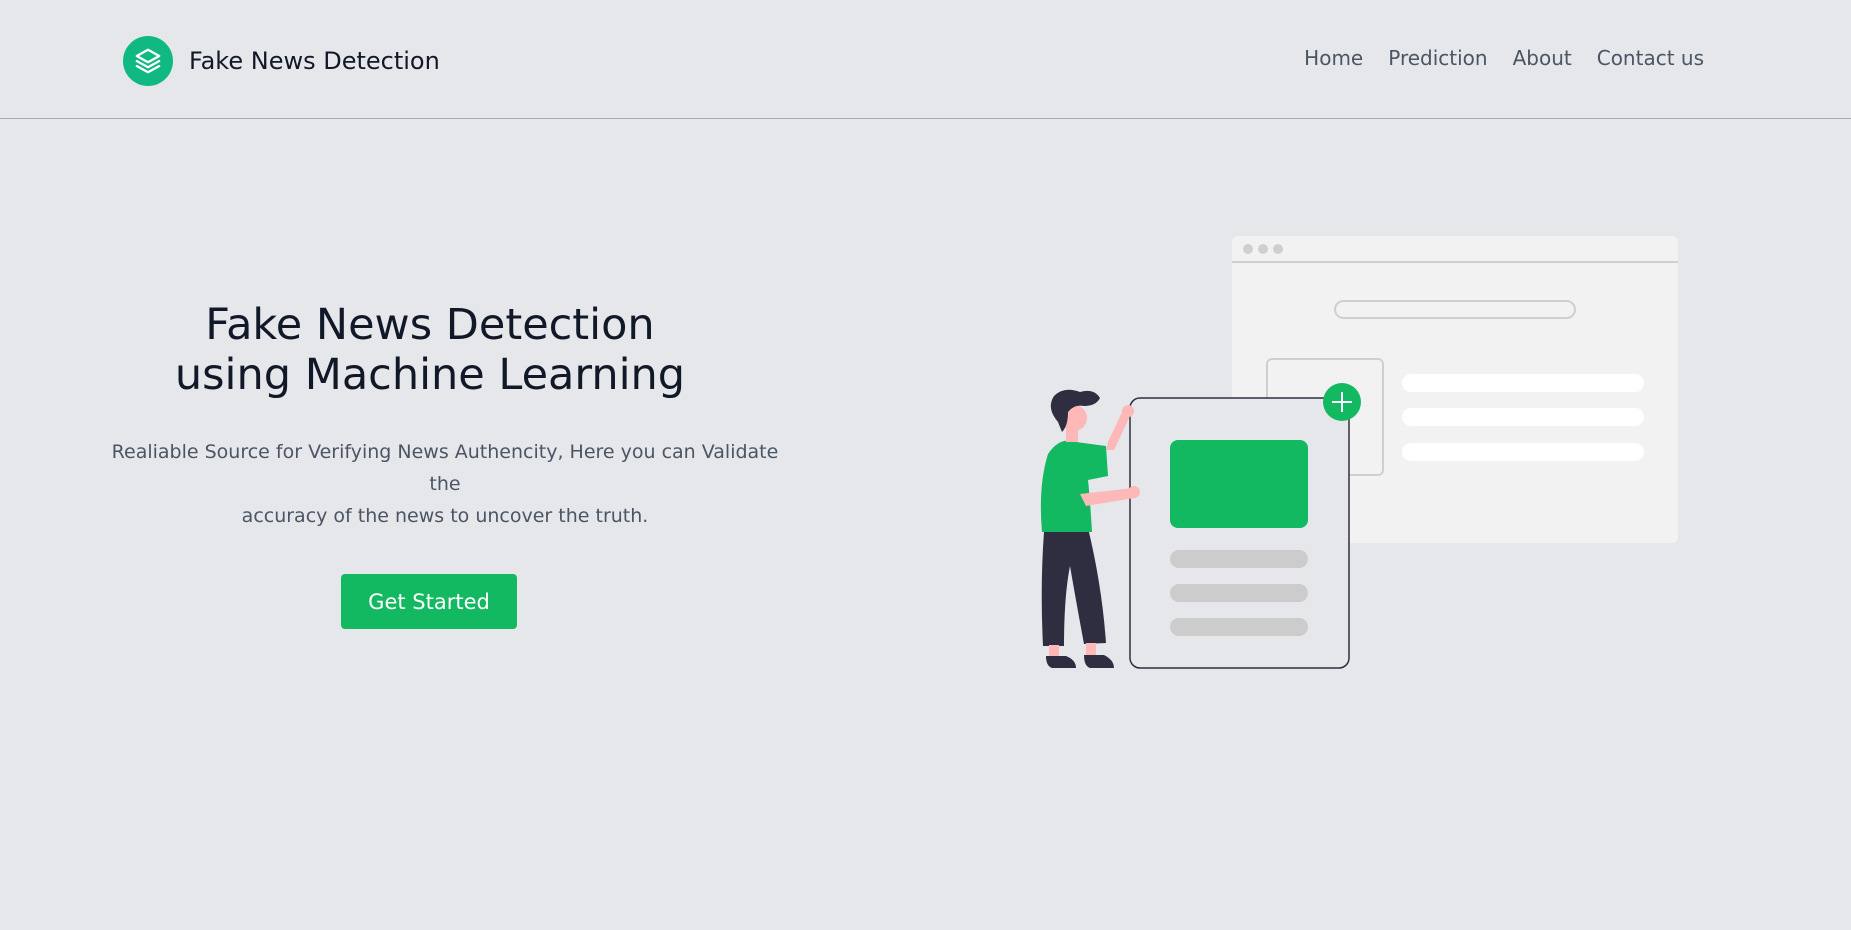  What do you see at coordinates (314, 61) in the screenshot?
I see `brand-name: Fake News Detection` at bounding box center [314, 61].